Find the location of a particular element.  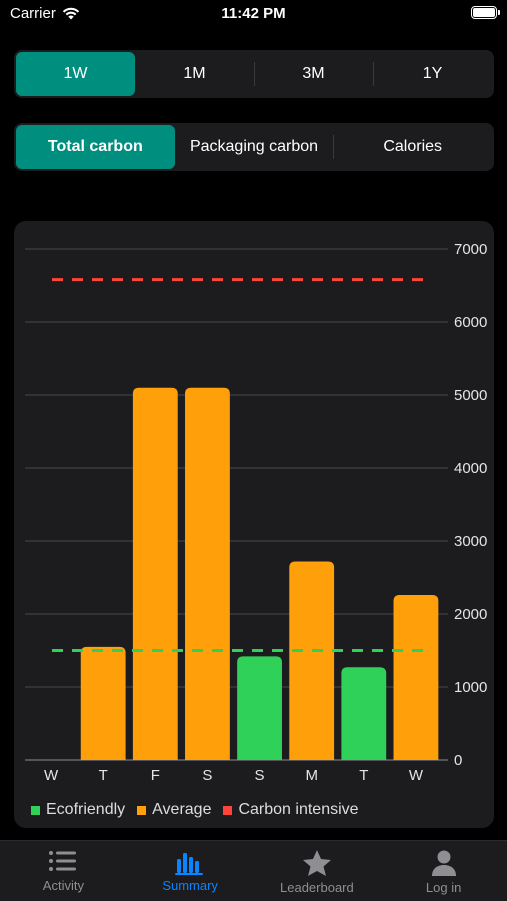

tab-summary: Summary is located at coordinates (190, 871).